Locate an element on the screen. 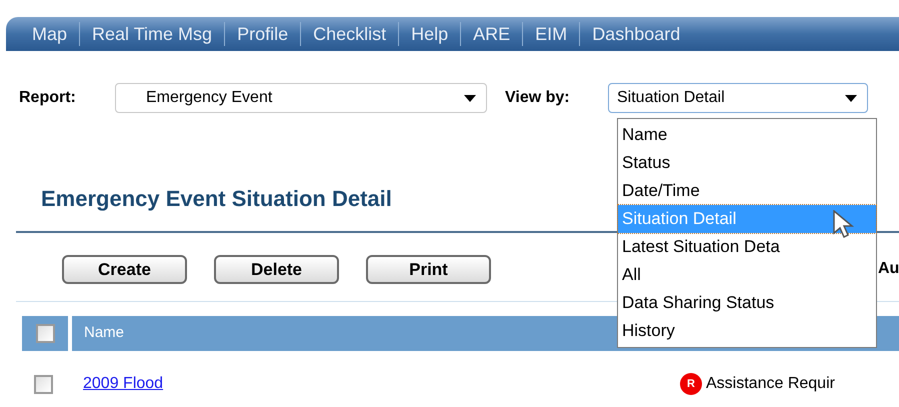 Image resolution: width=899 pixels, height=407 pixels. nav-tab: Dashboard is located at coordinates (636, 34).